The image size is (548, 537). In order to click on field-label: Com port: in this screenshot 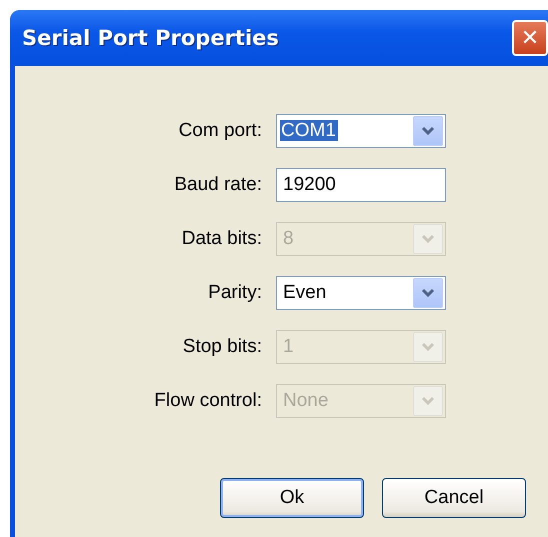, I will do `click(220, 131)`.